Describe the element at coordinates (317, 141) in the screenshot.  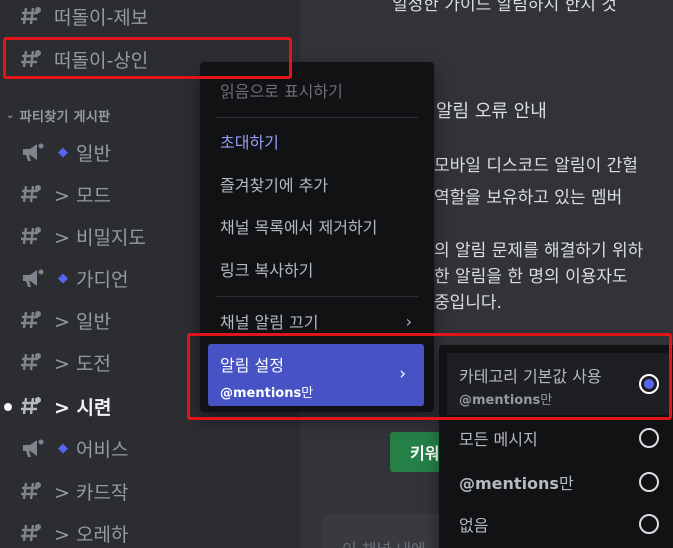
I see `menu-item-invite: 초대하기` at that location.